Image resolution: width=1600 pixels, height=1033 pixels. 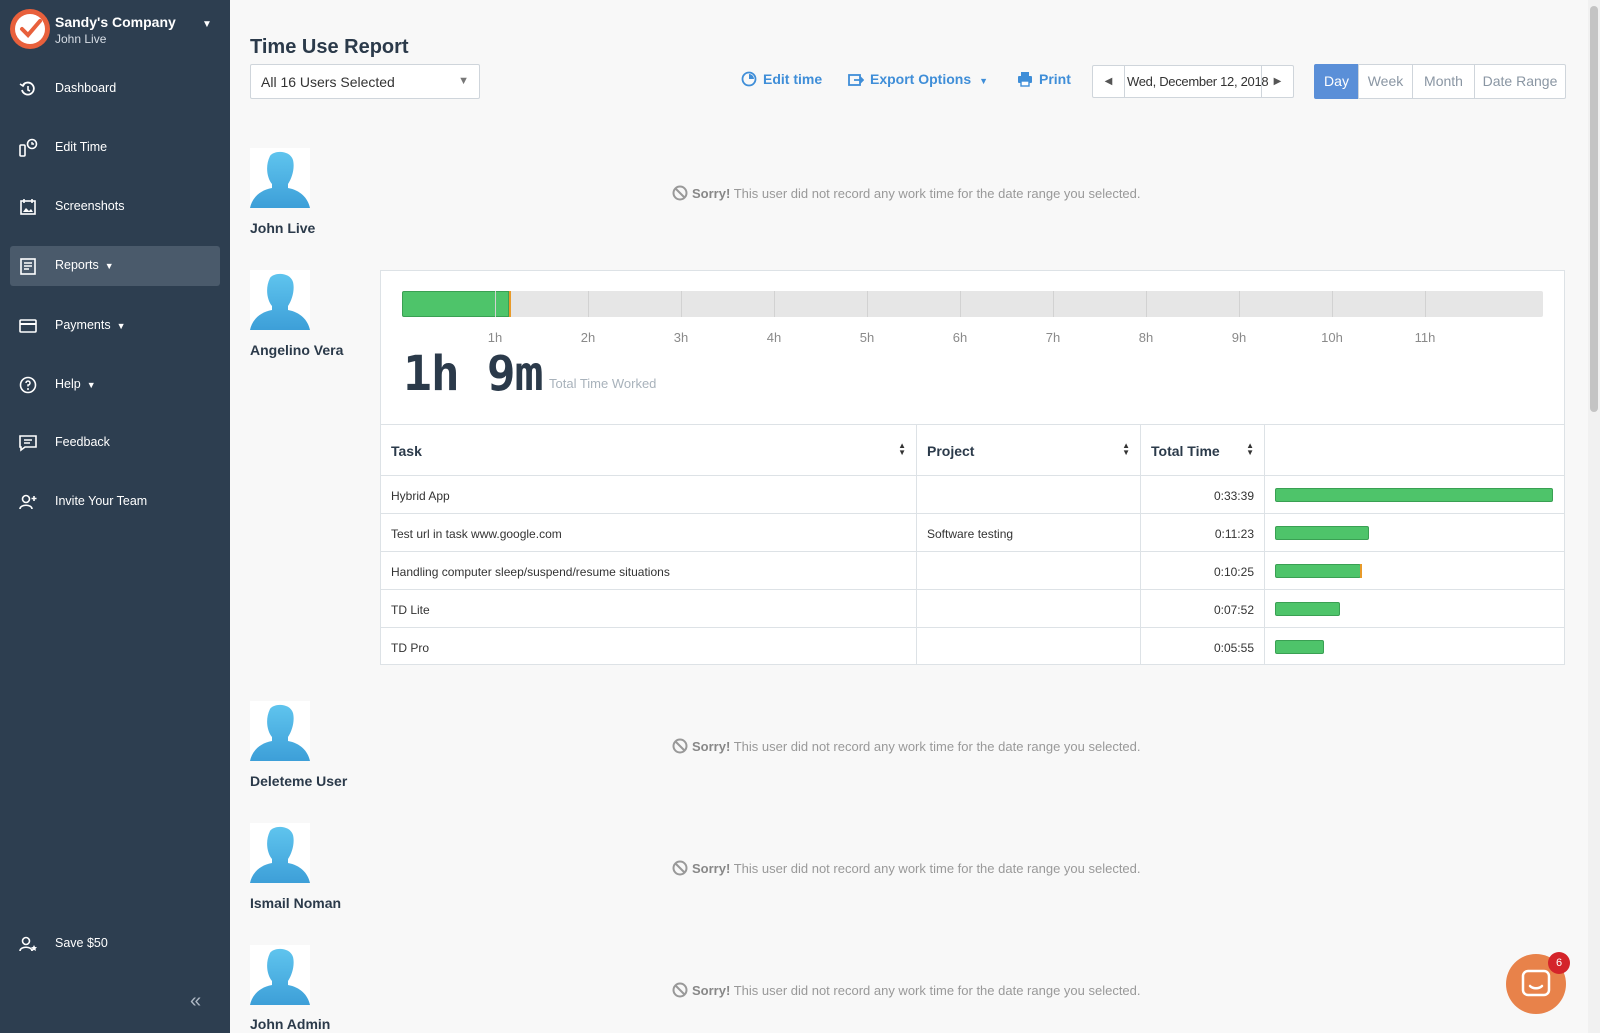 What do you see at coordinates (297, 350) in the screenshot?
I see `user-name: Angelino Vera` at bounding box center [297, 350].